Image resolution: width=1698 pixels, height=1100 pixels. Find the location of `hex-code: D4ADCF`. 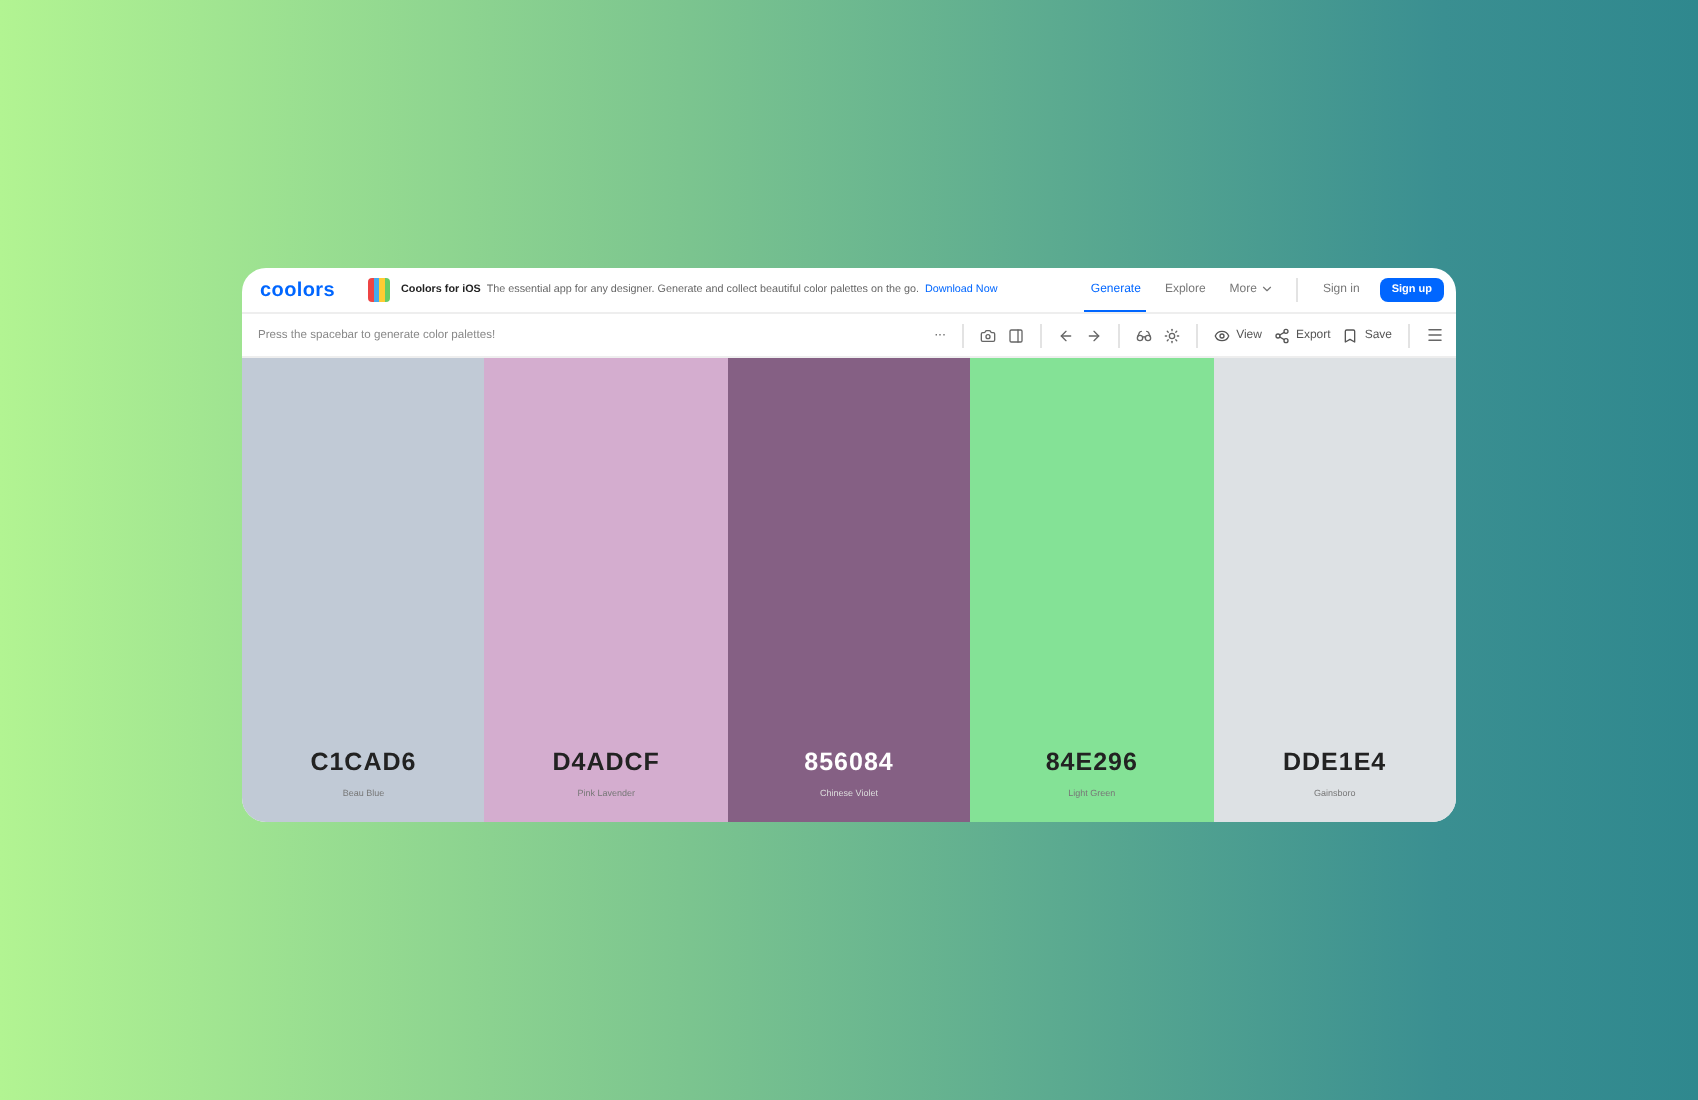

hex-code: D4ADCF is located at coordinates (606, 762).